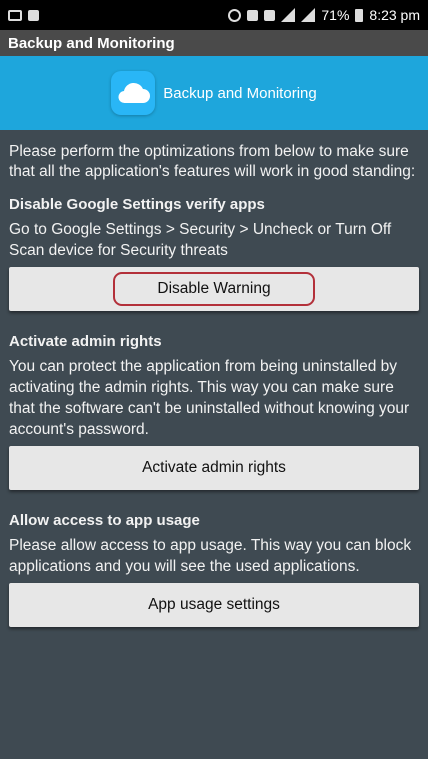 Image resolution: width=428 pixels, height=759 pixels. Describe the element at coordinates (253, 15) in the screenshot. I see `data-icon` at that location.